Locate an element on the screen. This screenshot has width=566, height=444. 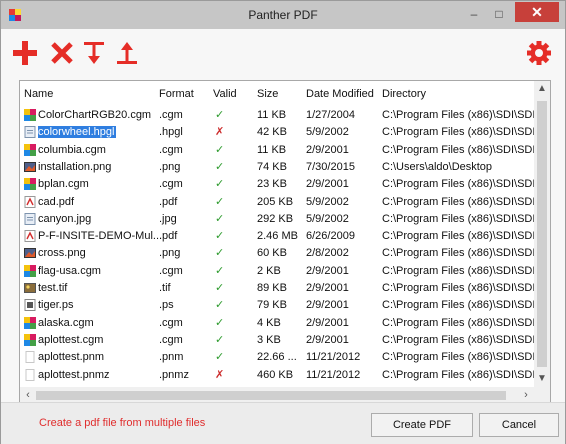
file-name: columbia.cgm is located at coordinates (72, 149).